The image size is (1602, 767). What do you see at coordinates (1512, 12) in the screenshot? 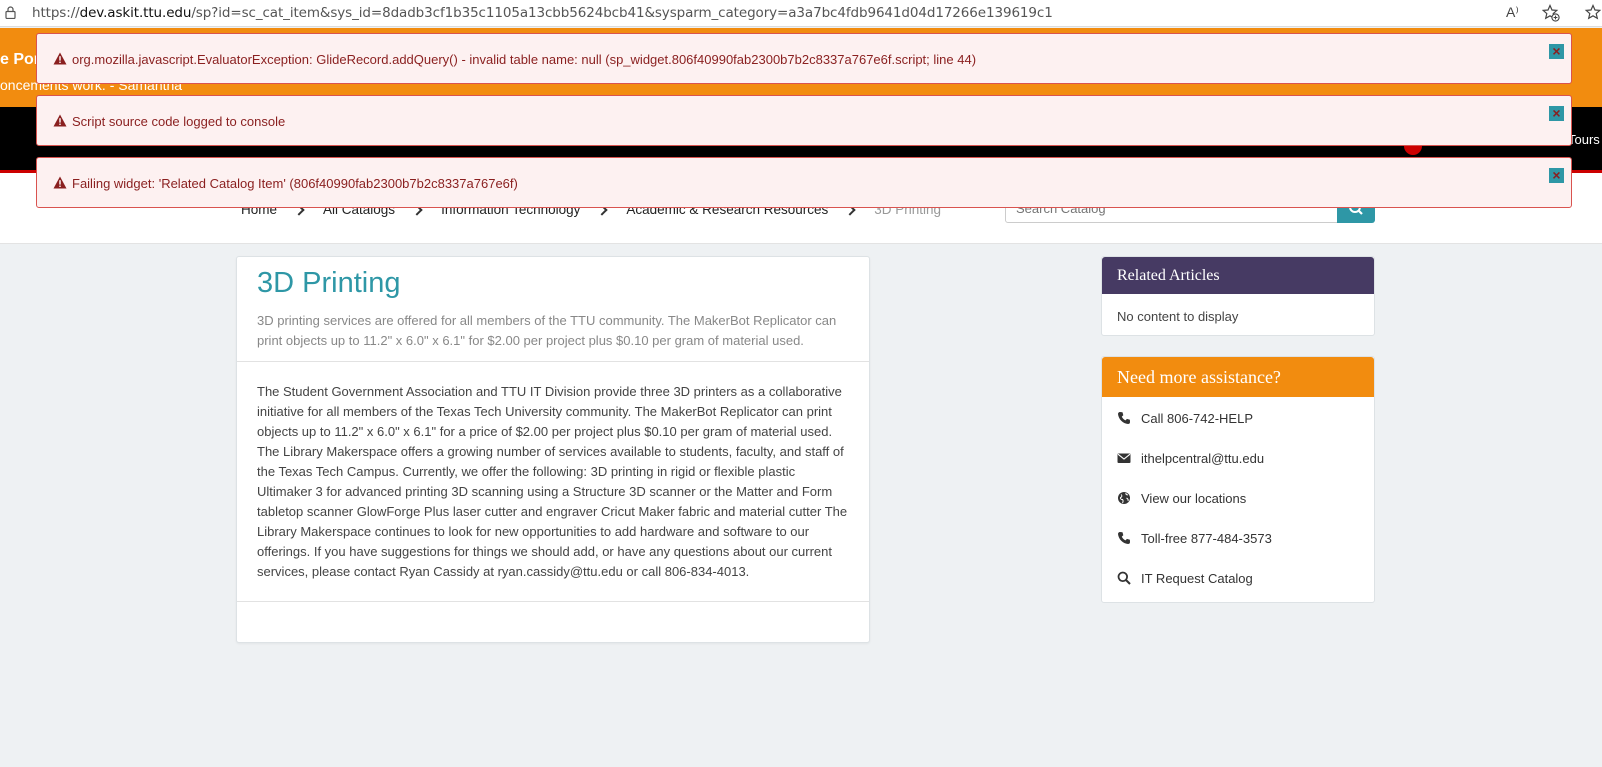
I see `read-aloud-icon: A⁾` at bounding box center [1512, 12].